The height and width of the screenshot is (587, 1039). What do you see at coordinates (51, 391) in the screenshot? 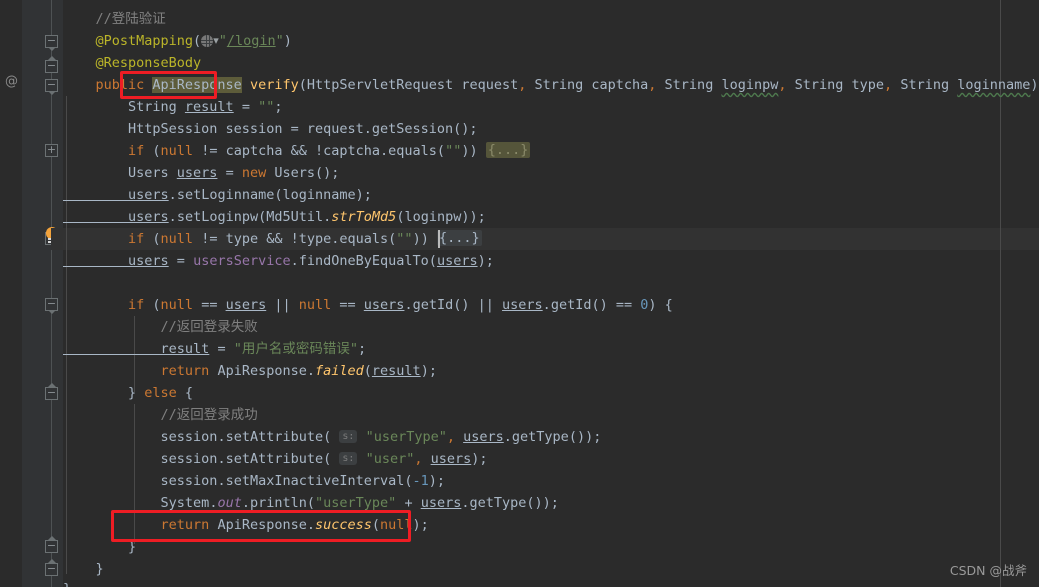
I see `fold-marker-collapse-5: −` at bounding box center [51, 391].